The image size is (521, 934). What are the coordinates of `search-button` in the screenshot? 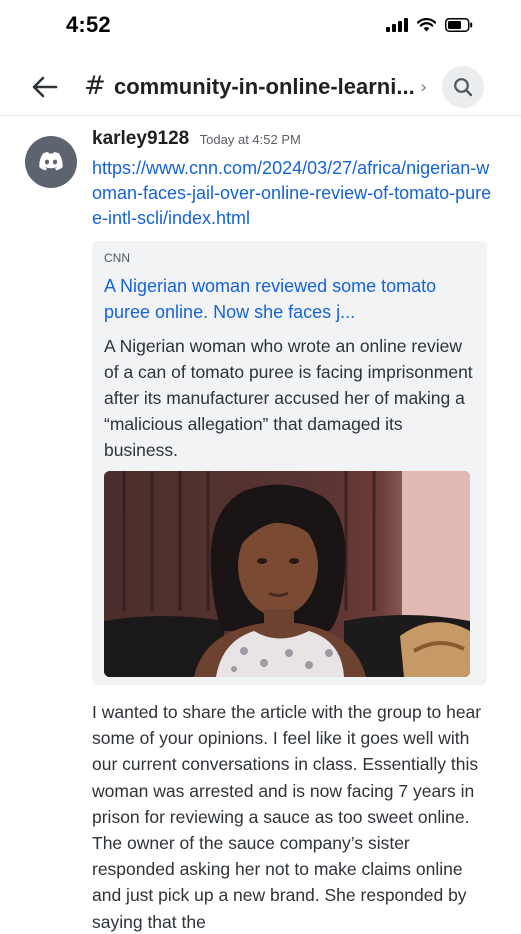 It's located at (463, 87).